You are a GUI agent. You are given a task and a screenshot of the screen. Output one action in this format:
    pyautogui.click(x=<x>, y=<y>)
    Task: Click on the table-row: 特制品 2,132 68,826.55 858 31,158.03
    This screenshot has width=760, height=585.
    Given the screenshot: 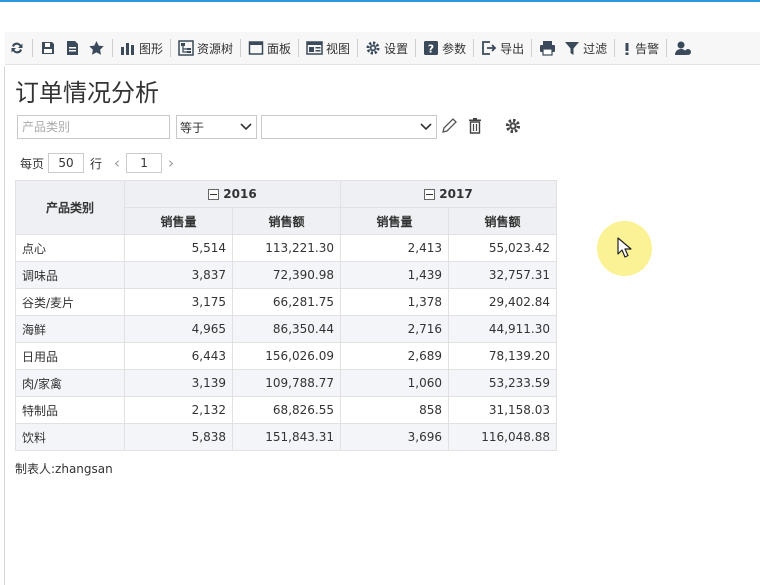 What is the action you would take?
    pyautogui.click(x=286, y=410)
    